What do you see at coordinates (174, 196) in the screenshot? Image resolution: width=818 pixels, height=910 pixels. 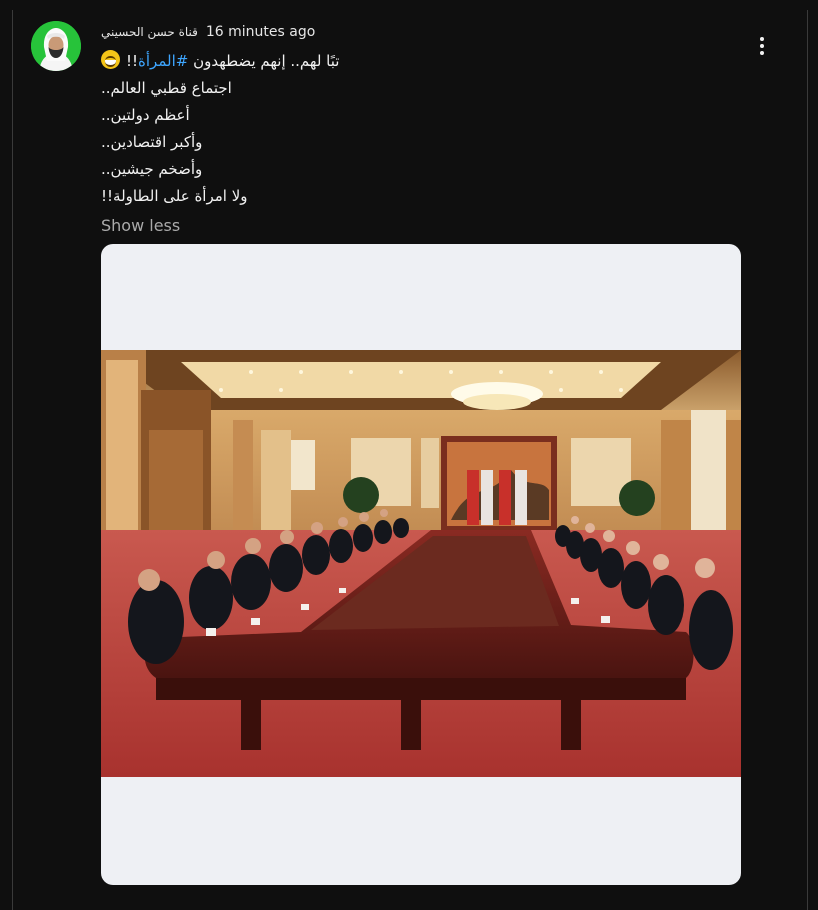 I see `post-line-6: ولا امرأة على الطاولة!!` at bounding box center [174, 196].